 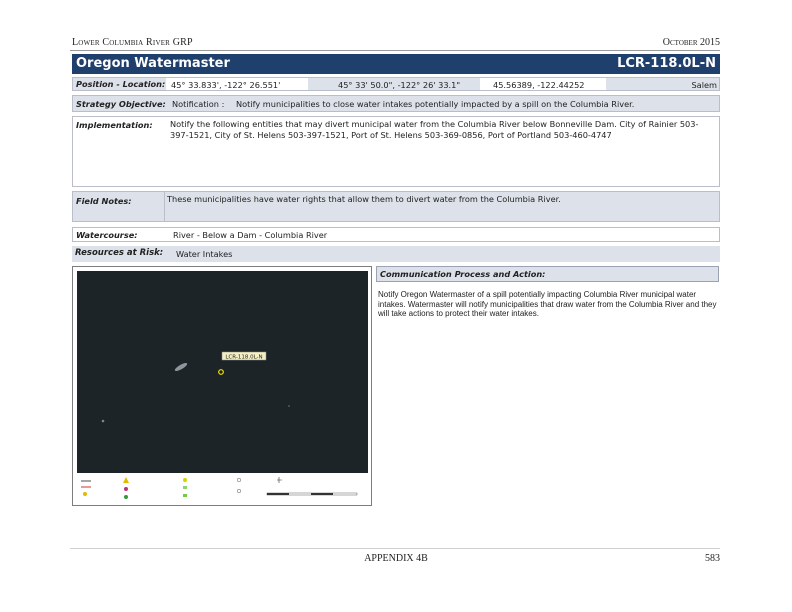 I want to click on header-divider, so click(x=395, y=50).